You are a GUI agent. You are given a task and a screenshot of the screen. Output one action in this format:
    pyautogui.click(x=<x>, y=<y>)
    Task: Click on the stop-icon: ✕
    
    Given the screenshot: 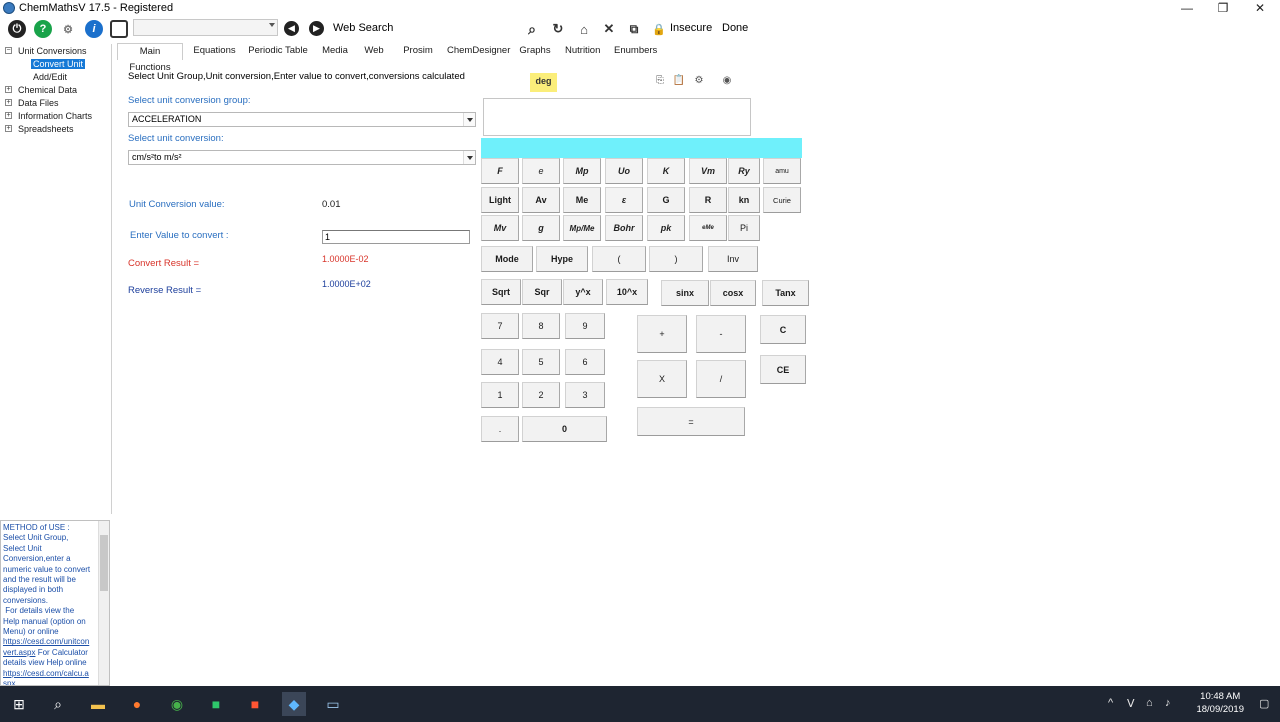 What is the action you would take?
    pyautogui.click(x=609, y=29)
    